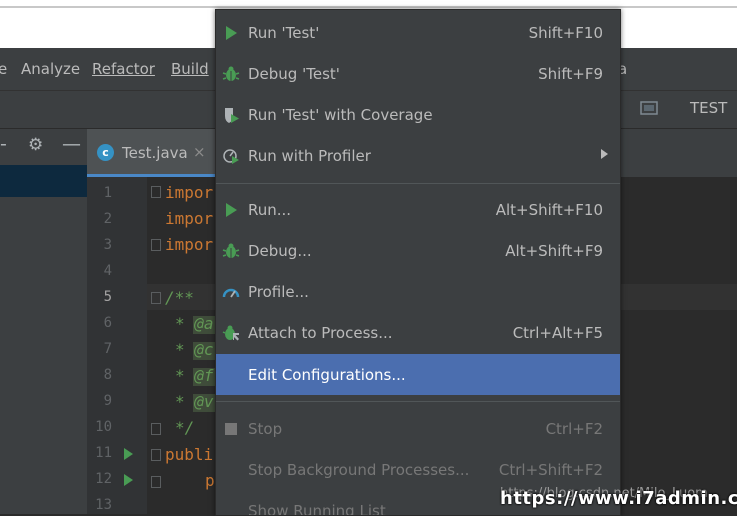 The height and width of the screenshot is (516, 737). I want to click on java-class-icon: c, so click(105, 152).